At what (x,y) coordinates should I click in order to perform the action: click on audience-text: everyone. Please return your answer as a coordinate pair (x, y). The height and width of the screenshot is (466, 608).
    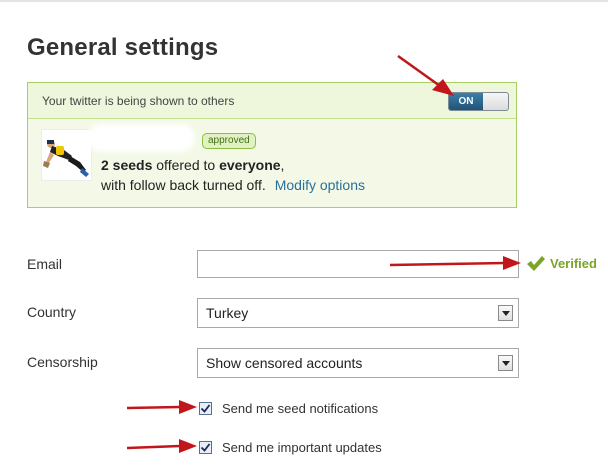
    Looking at the image, I should click on (250, 165).